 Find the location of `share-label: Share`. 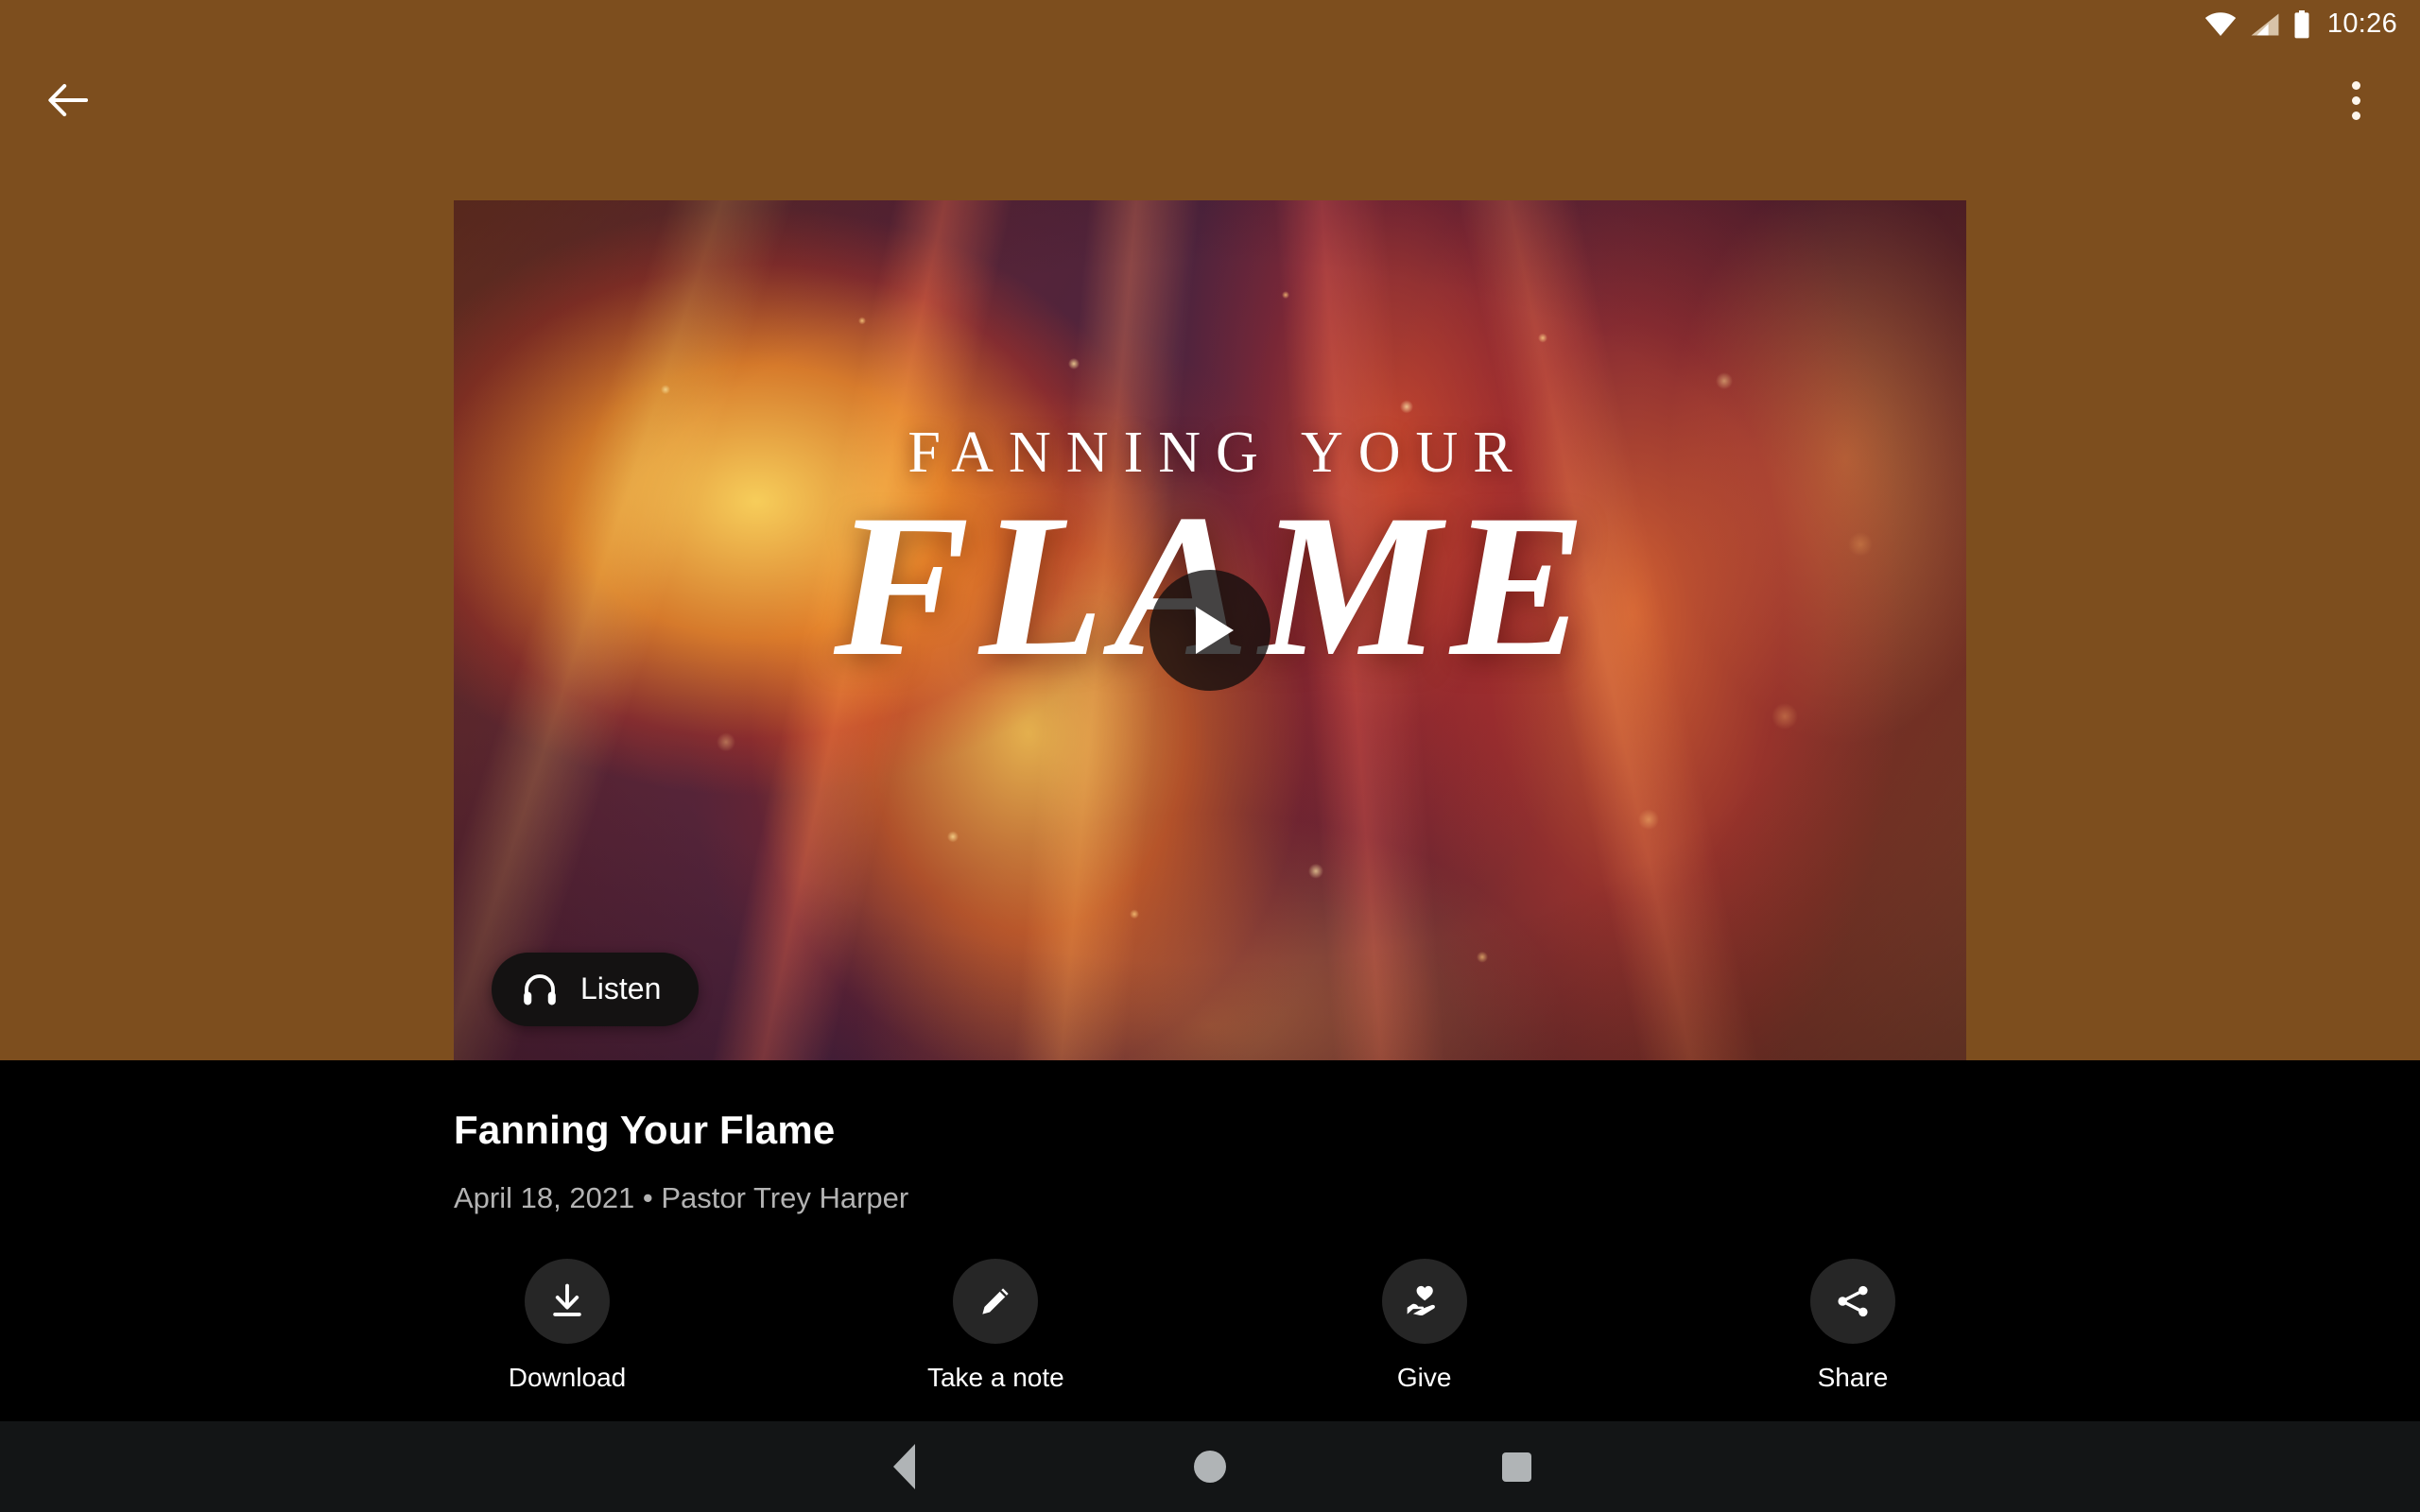

share-label: Share is located at coordinates (1853, 1377).